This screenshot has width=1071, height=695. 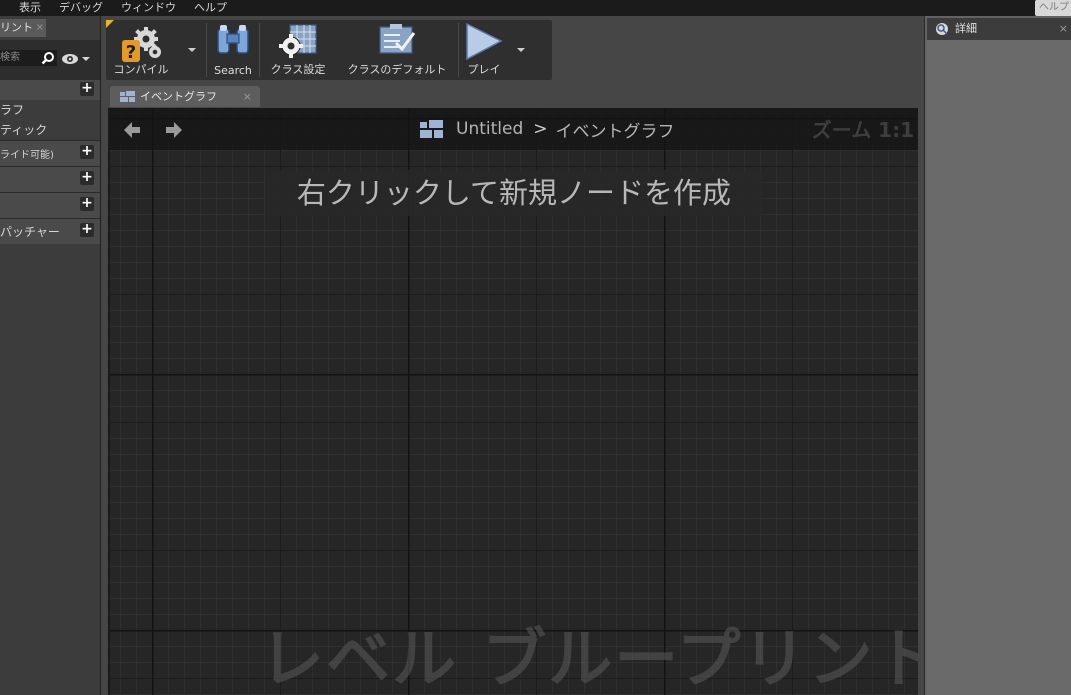 I want to click on blueprint-toolbar: ? コンパイル Search クラス設定 クラスのデフォルト プレイ, so click(x=329, y=50).